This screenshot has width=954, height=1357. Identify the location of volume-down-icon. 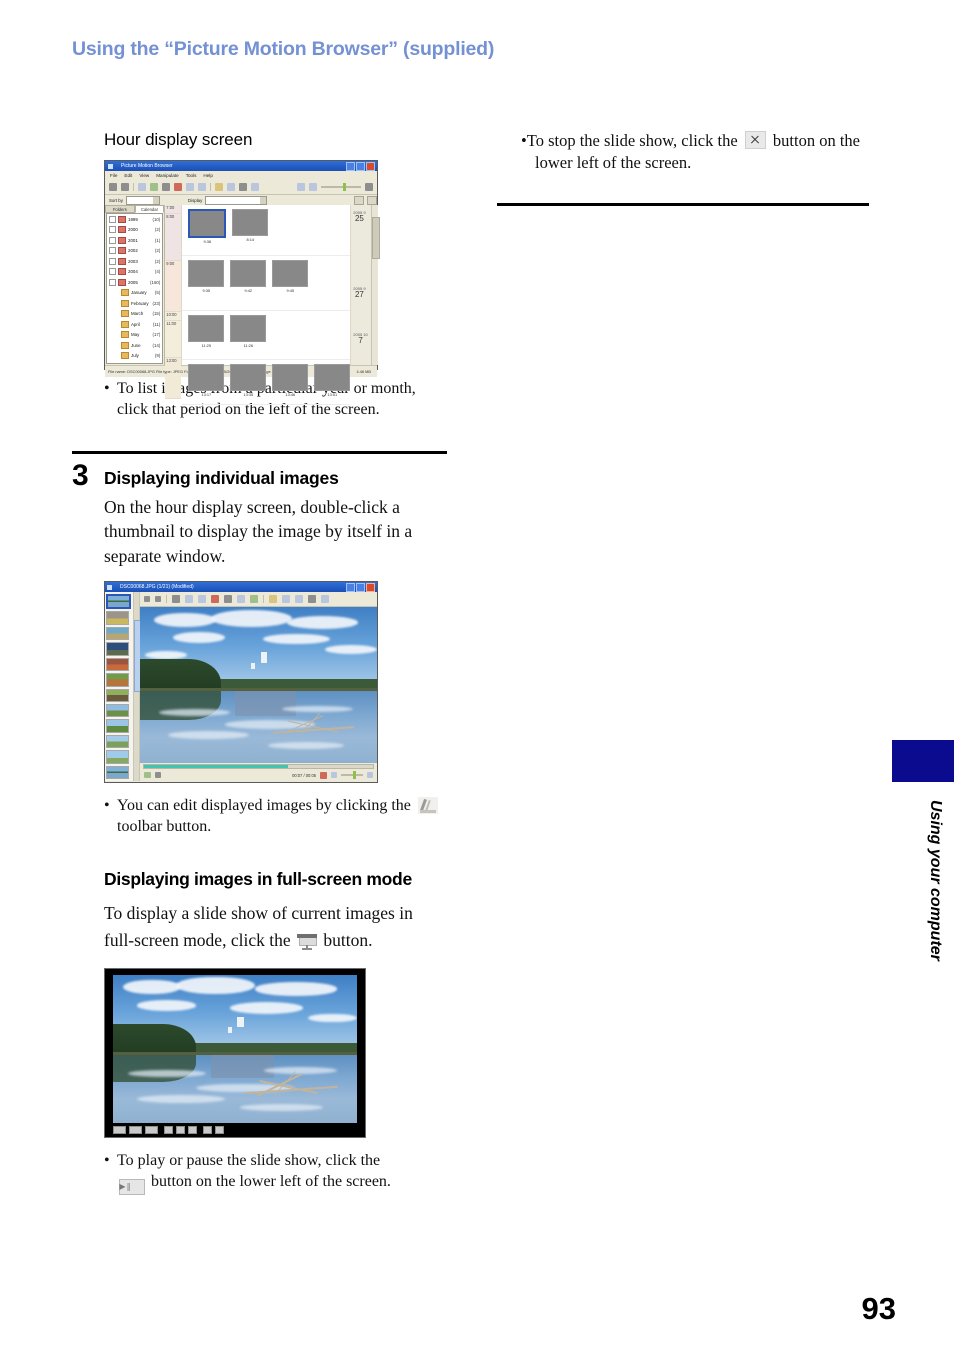
(334, 775).